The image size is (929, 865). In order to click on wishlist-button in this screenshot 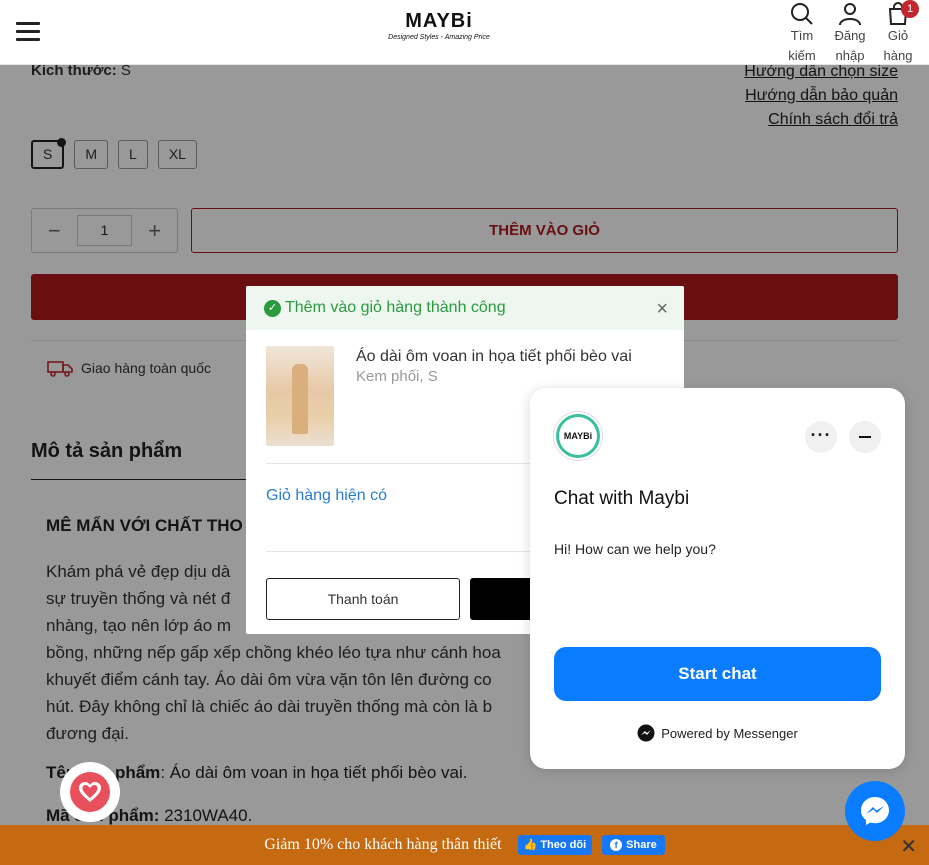, I will do `click(90, 792)`.